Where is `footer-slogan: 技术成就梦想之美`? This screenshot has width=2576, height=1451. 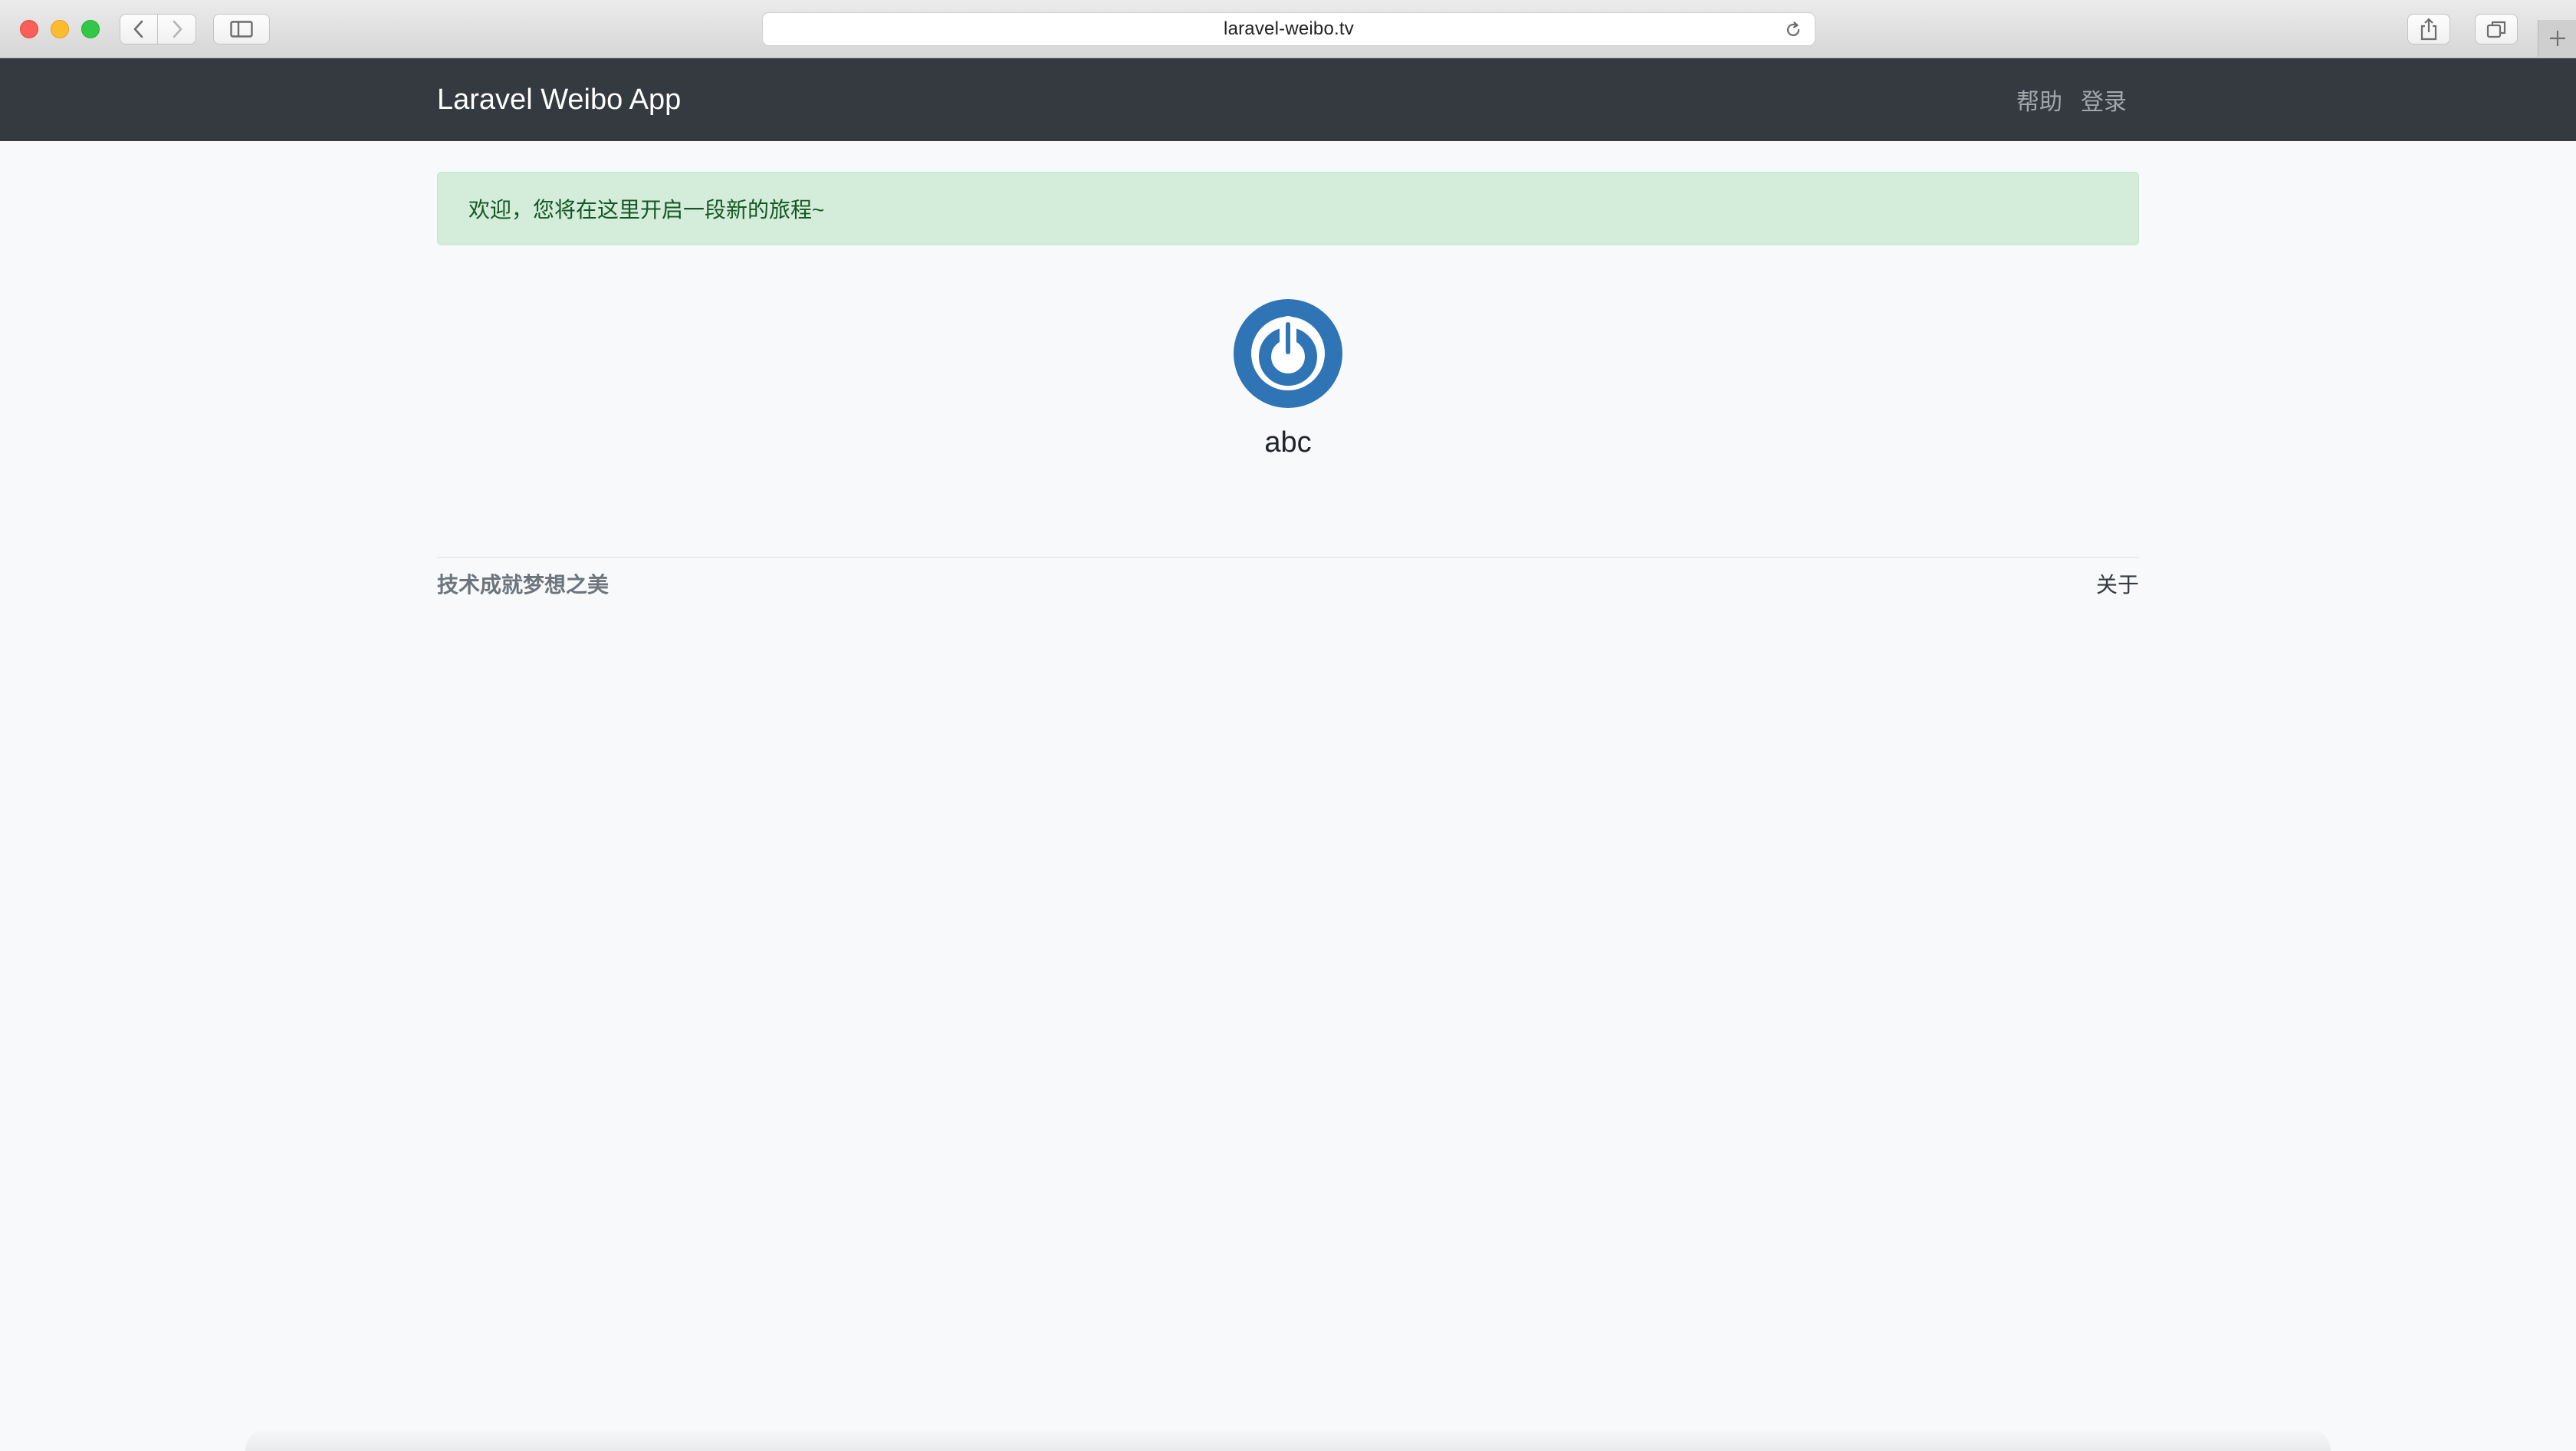 footer-slogan: 技术成就梦想之美 is located at coordinates (523, 585).